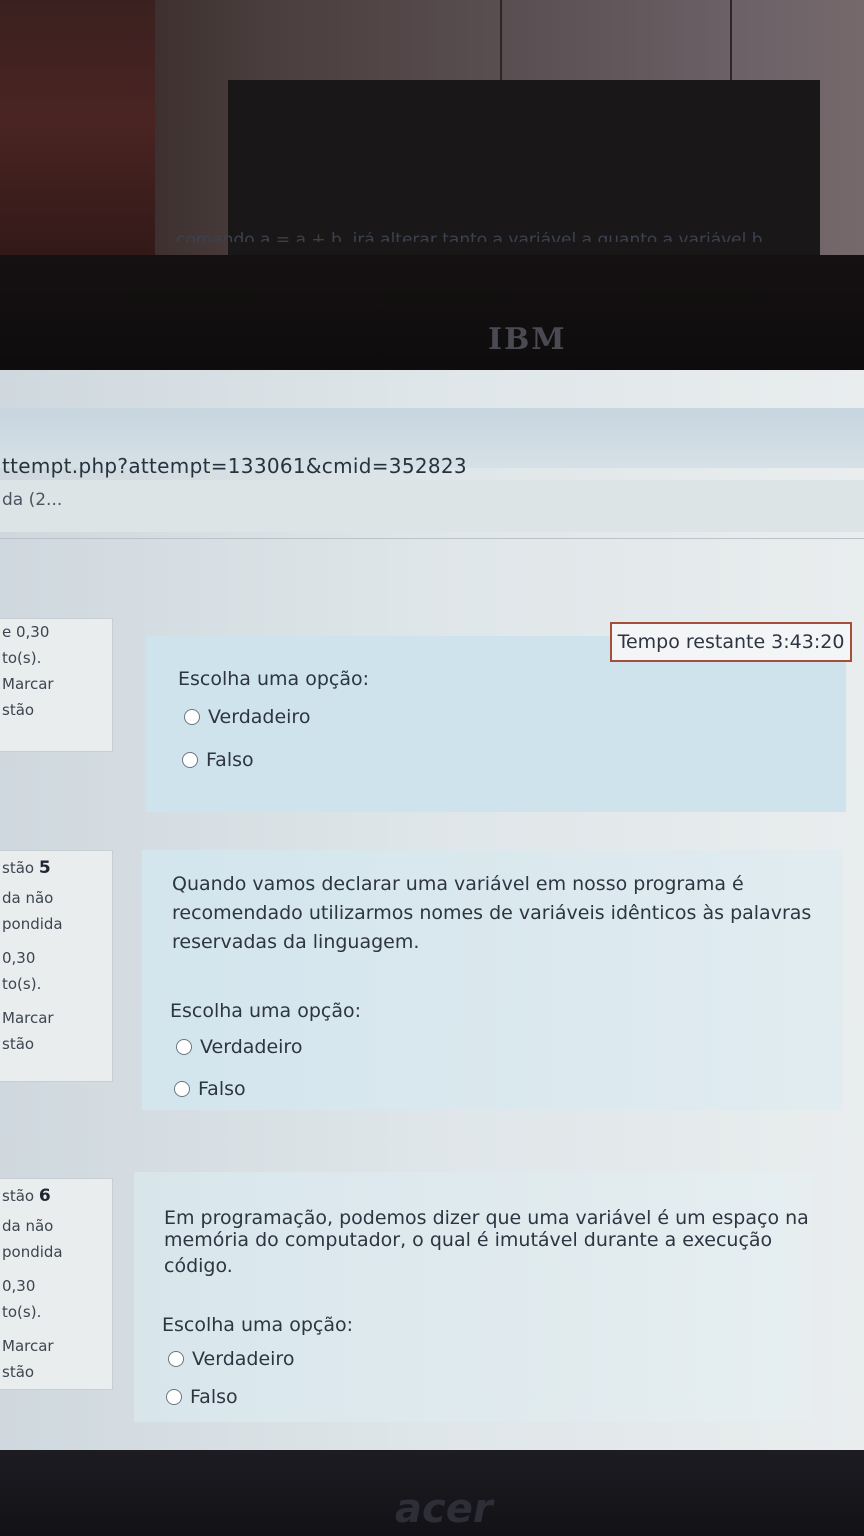 Image resolution: width=864 pixels, height=1536 pixels. I want to click on question-4-option-false: Falso, so click(218, 760).